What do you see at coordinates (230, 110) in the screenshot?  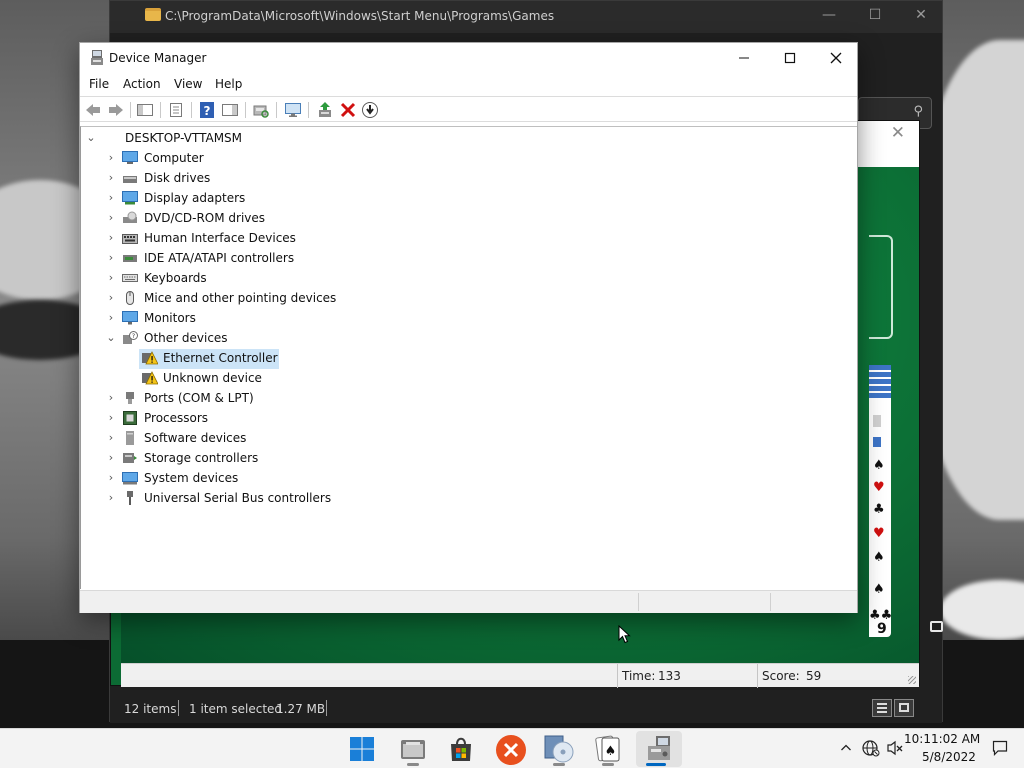 I see `action-pane-icon` at bounding box center [230, 110].